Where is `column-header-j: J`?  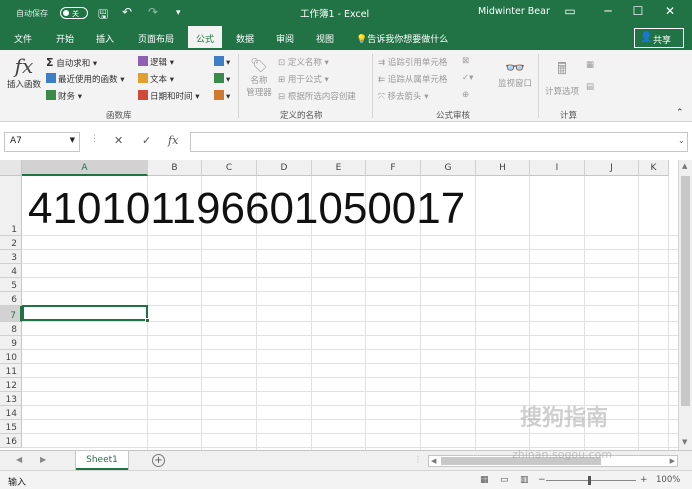 column-header-j: J is located at coordinates (612, 168).